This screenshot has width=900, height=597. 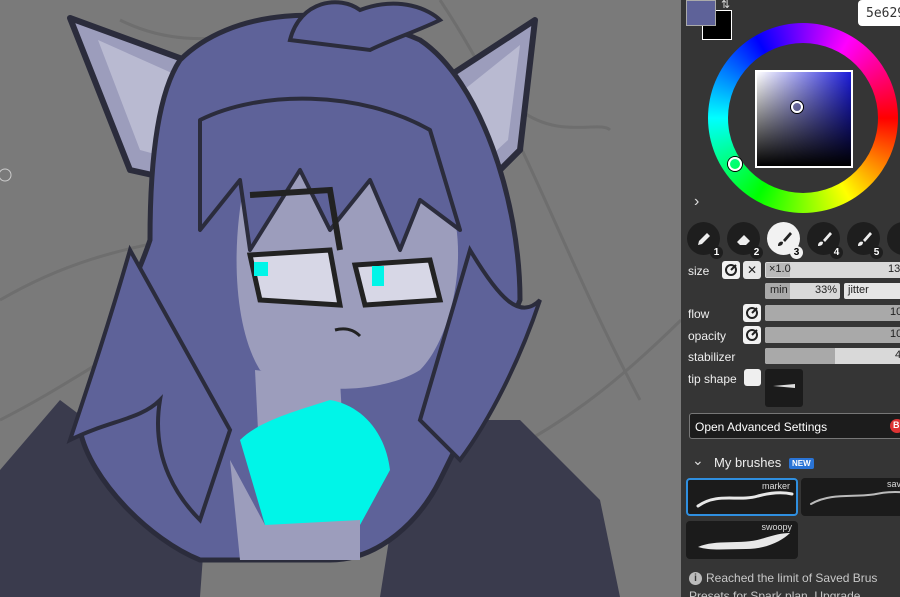 What do you see at coordinates (801, 463) in the screenshot?
I see `new-badge: NEW` at bounding box center [801, 463].